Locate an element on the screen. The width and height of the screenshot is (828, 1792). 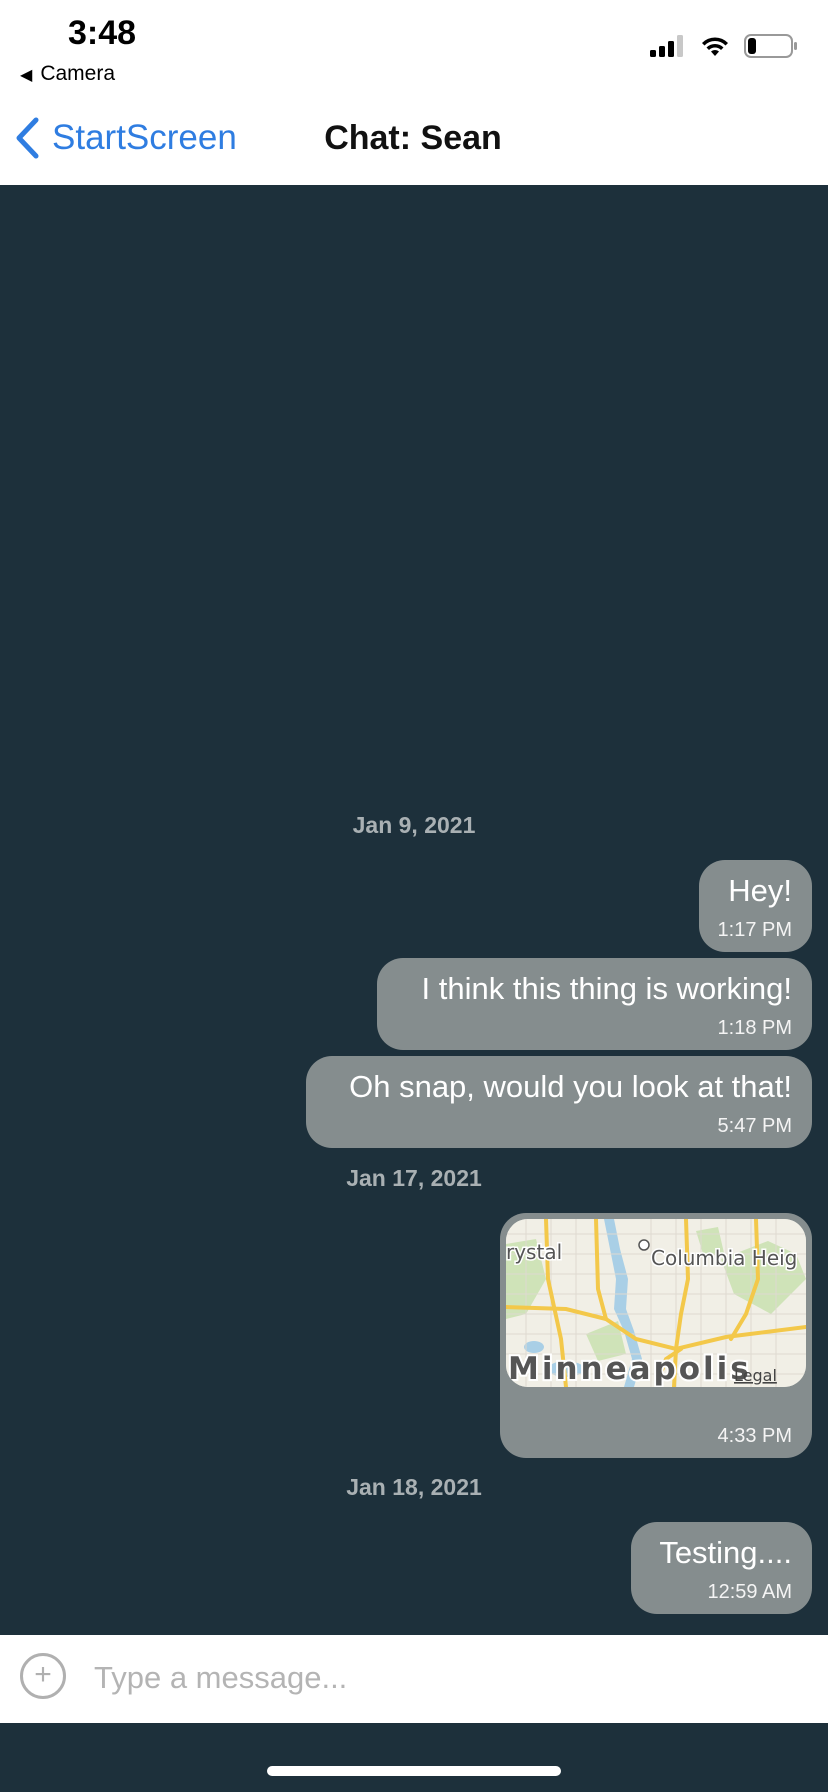
message-timestamp: 1:17 PM is located at coordinates (754, 930).